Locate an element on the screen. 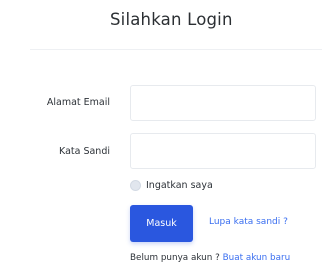 Image resolution: width=322 pixels, height=270 pixels. login-button: Masuk is located at coordinates (161, 223).